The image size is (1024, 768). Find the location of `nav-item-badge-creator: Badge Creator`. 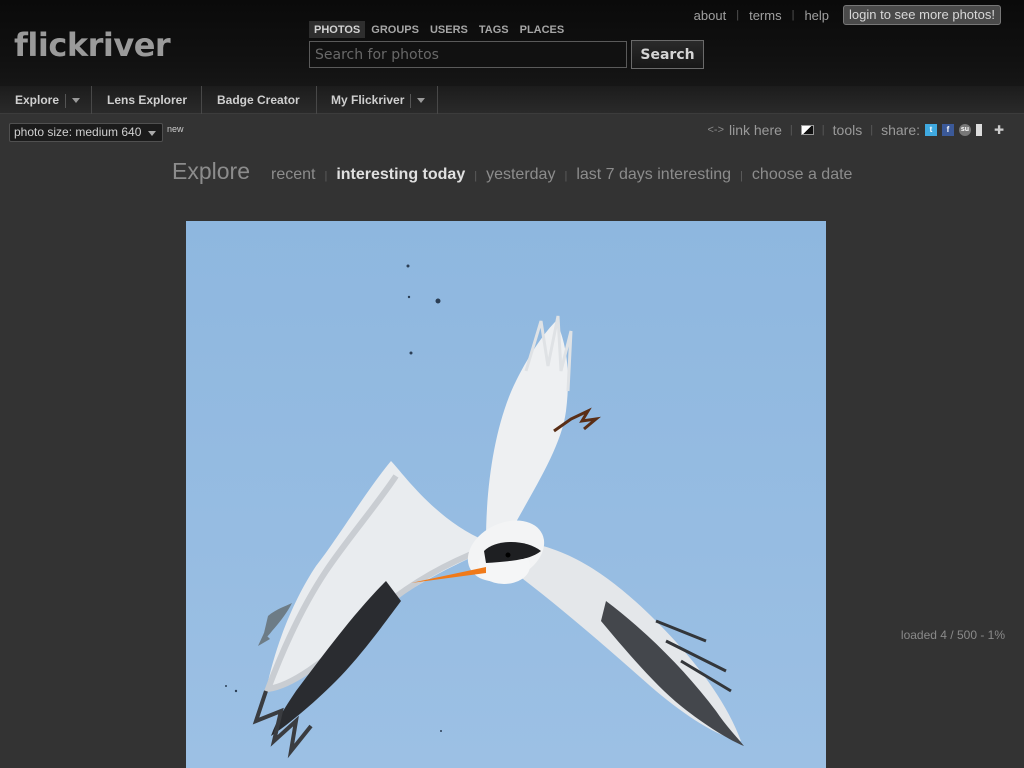

nav-item-badge-creator: Badge Creator is located at coordinates (259, 100).